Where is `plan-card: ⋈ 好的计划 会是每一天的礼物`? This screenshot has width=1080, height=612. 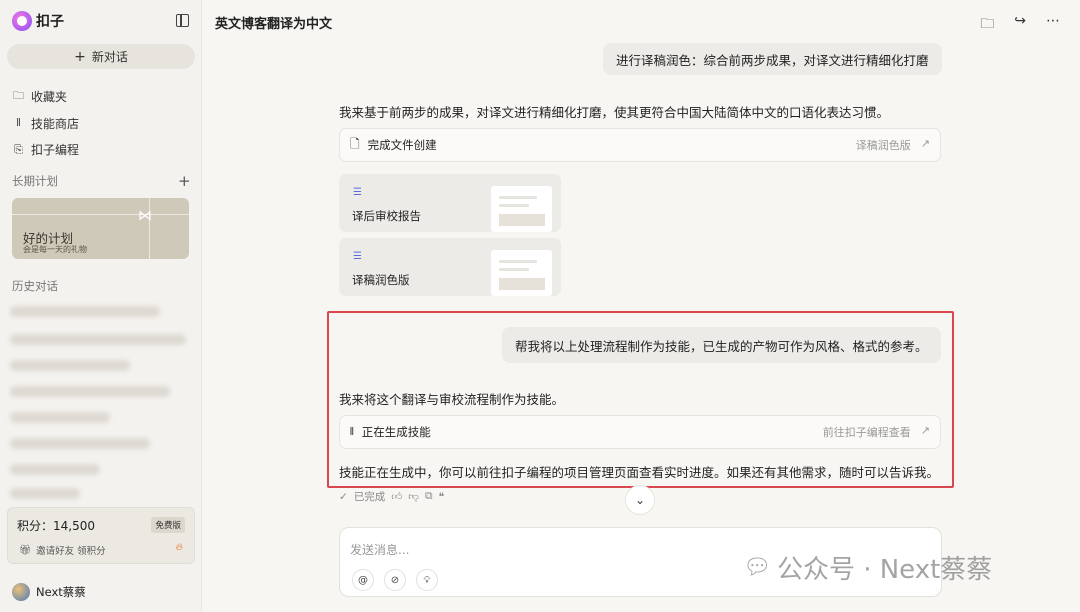
plan-card: ⋈ 好的计划 会是每一天的礼物 is located at coordinates (100, 228).